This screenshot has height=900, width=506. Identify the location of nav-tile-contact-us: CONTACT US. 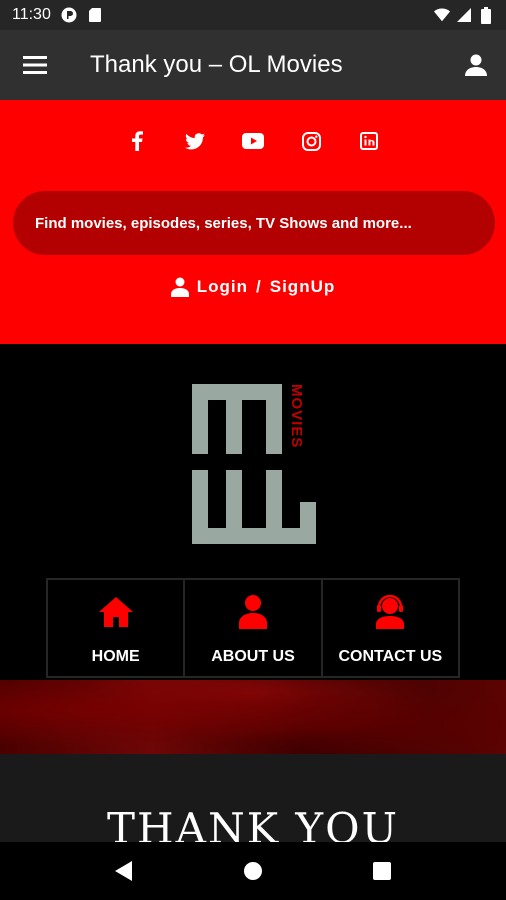
(391, 628).